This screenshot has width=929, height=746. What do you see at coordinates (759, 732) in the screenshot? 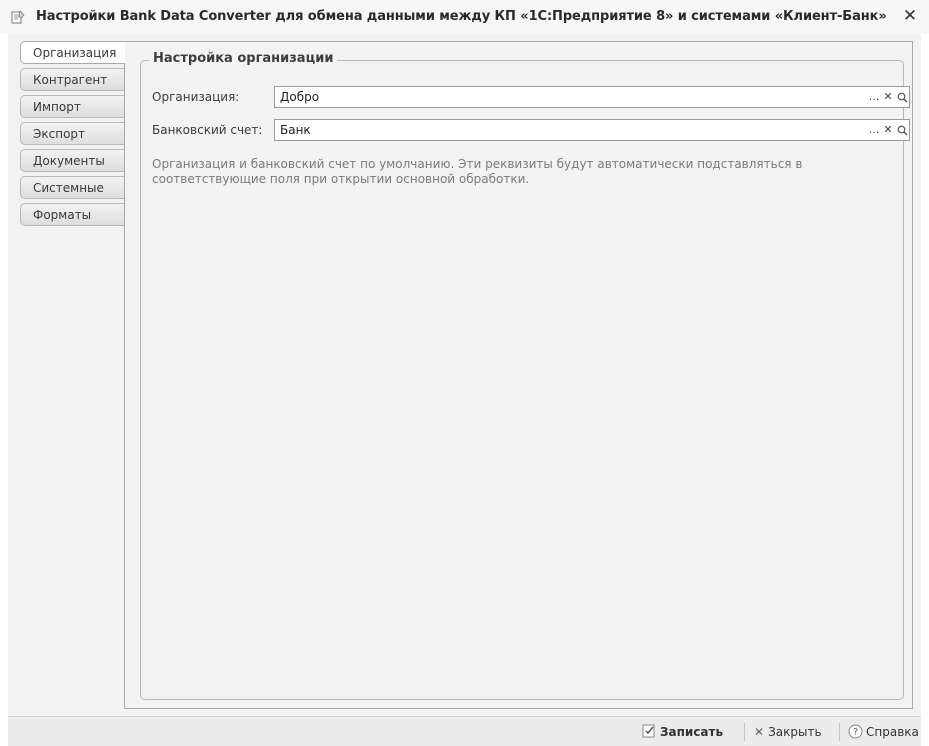
I see `close-icon: ✕` at bounding box center [759, 732].